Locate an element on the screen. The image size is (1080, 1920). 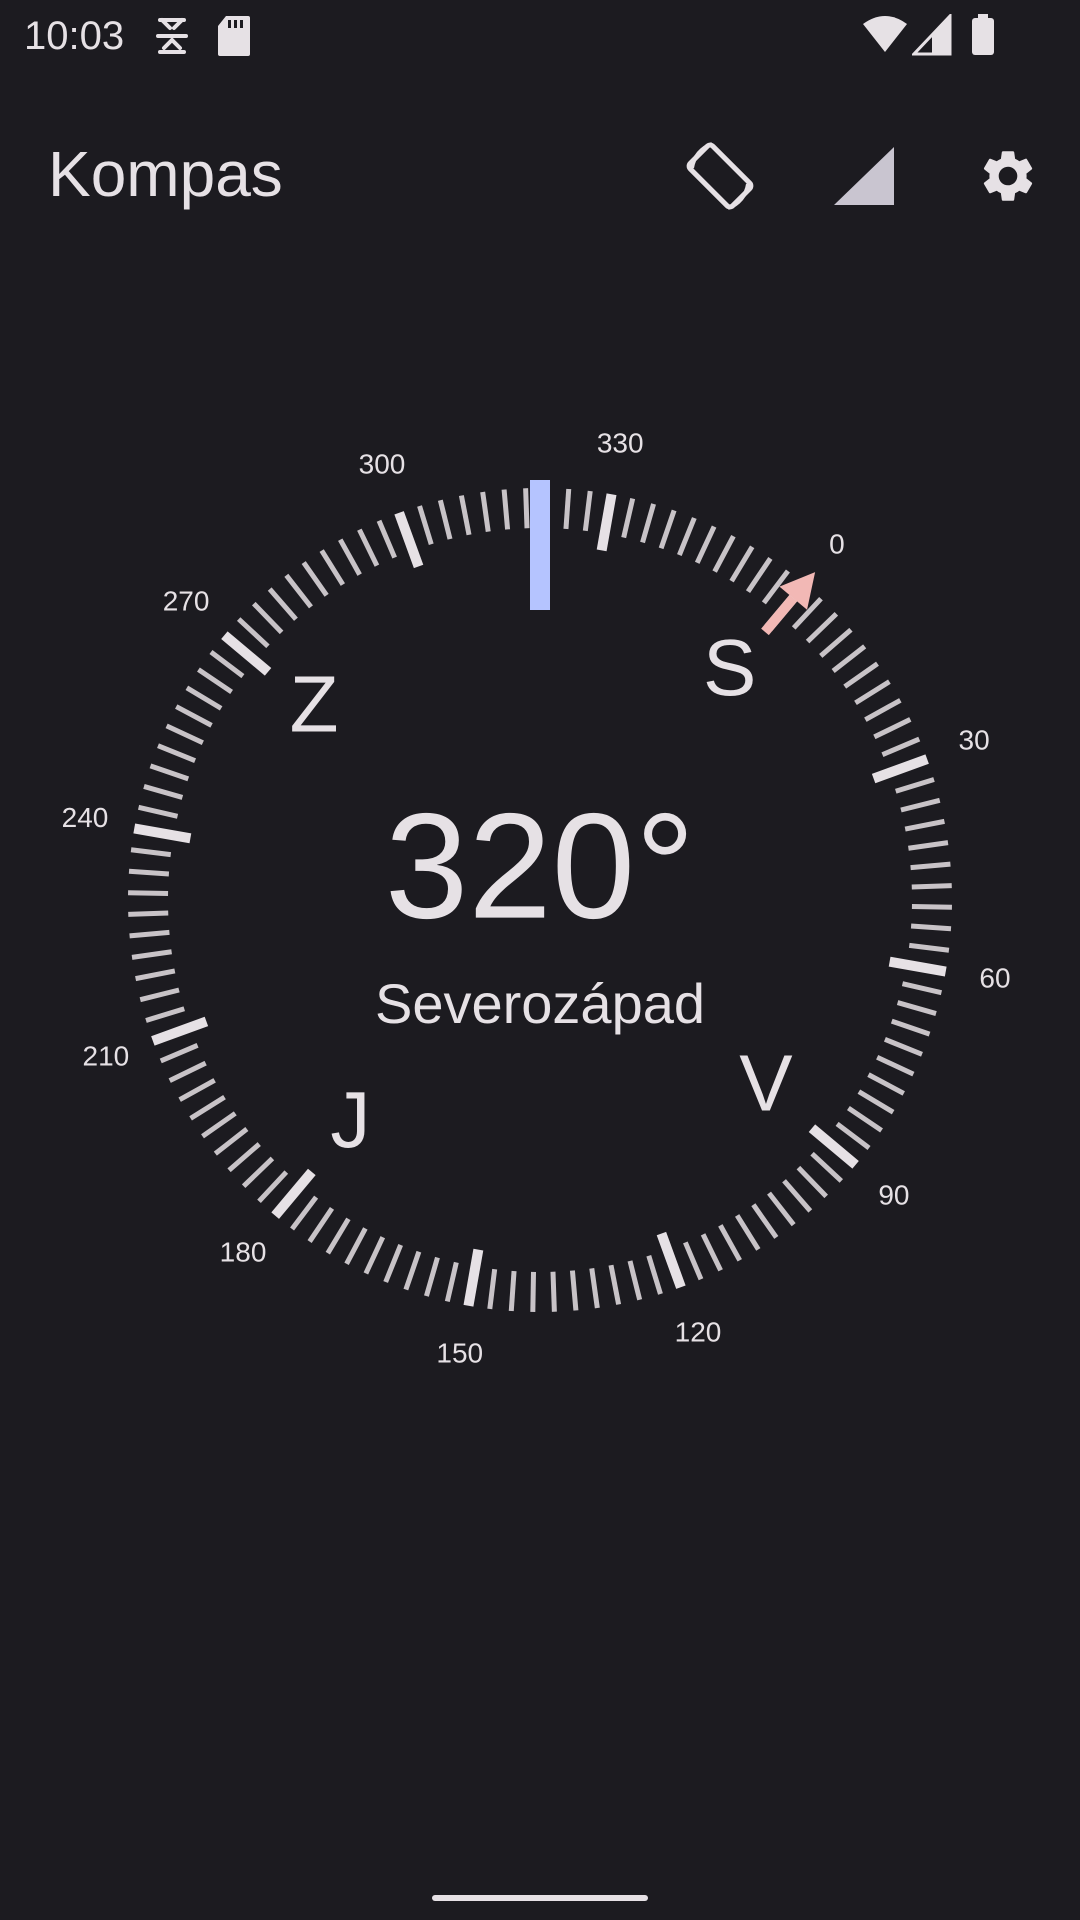
signal-quality-button is located at coordinates (864, 178).